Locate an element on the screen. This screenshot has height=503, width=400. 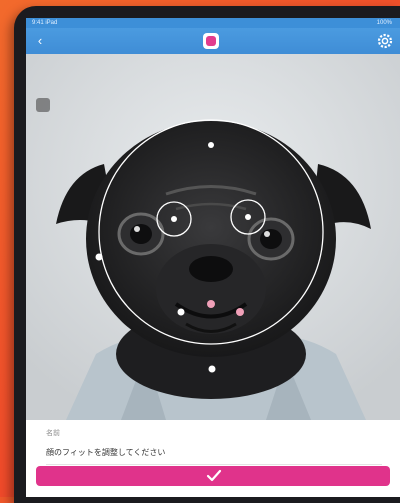
app-logo-icon is located at coordinates (211, 41).